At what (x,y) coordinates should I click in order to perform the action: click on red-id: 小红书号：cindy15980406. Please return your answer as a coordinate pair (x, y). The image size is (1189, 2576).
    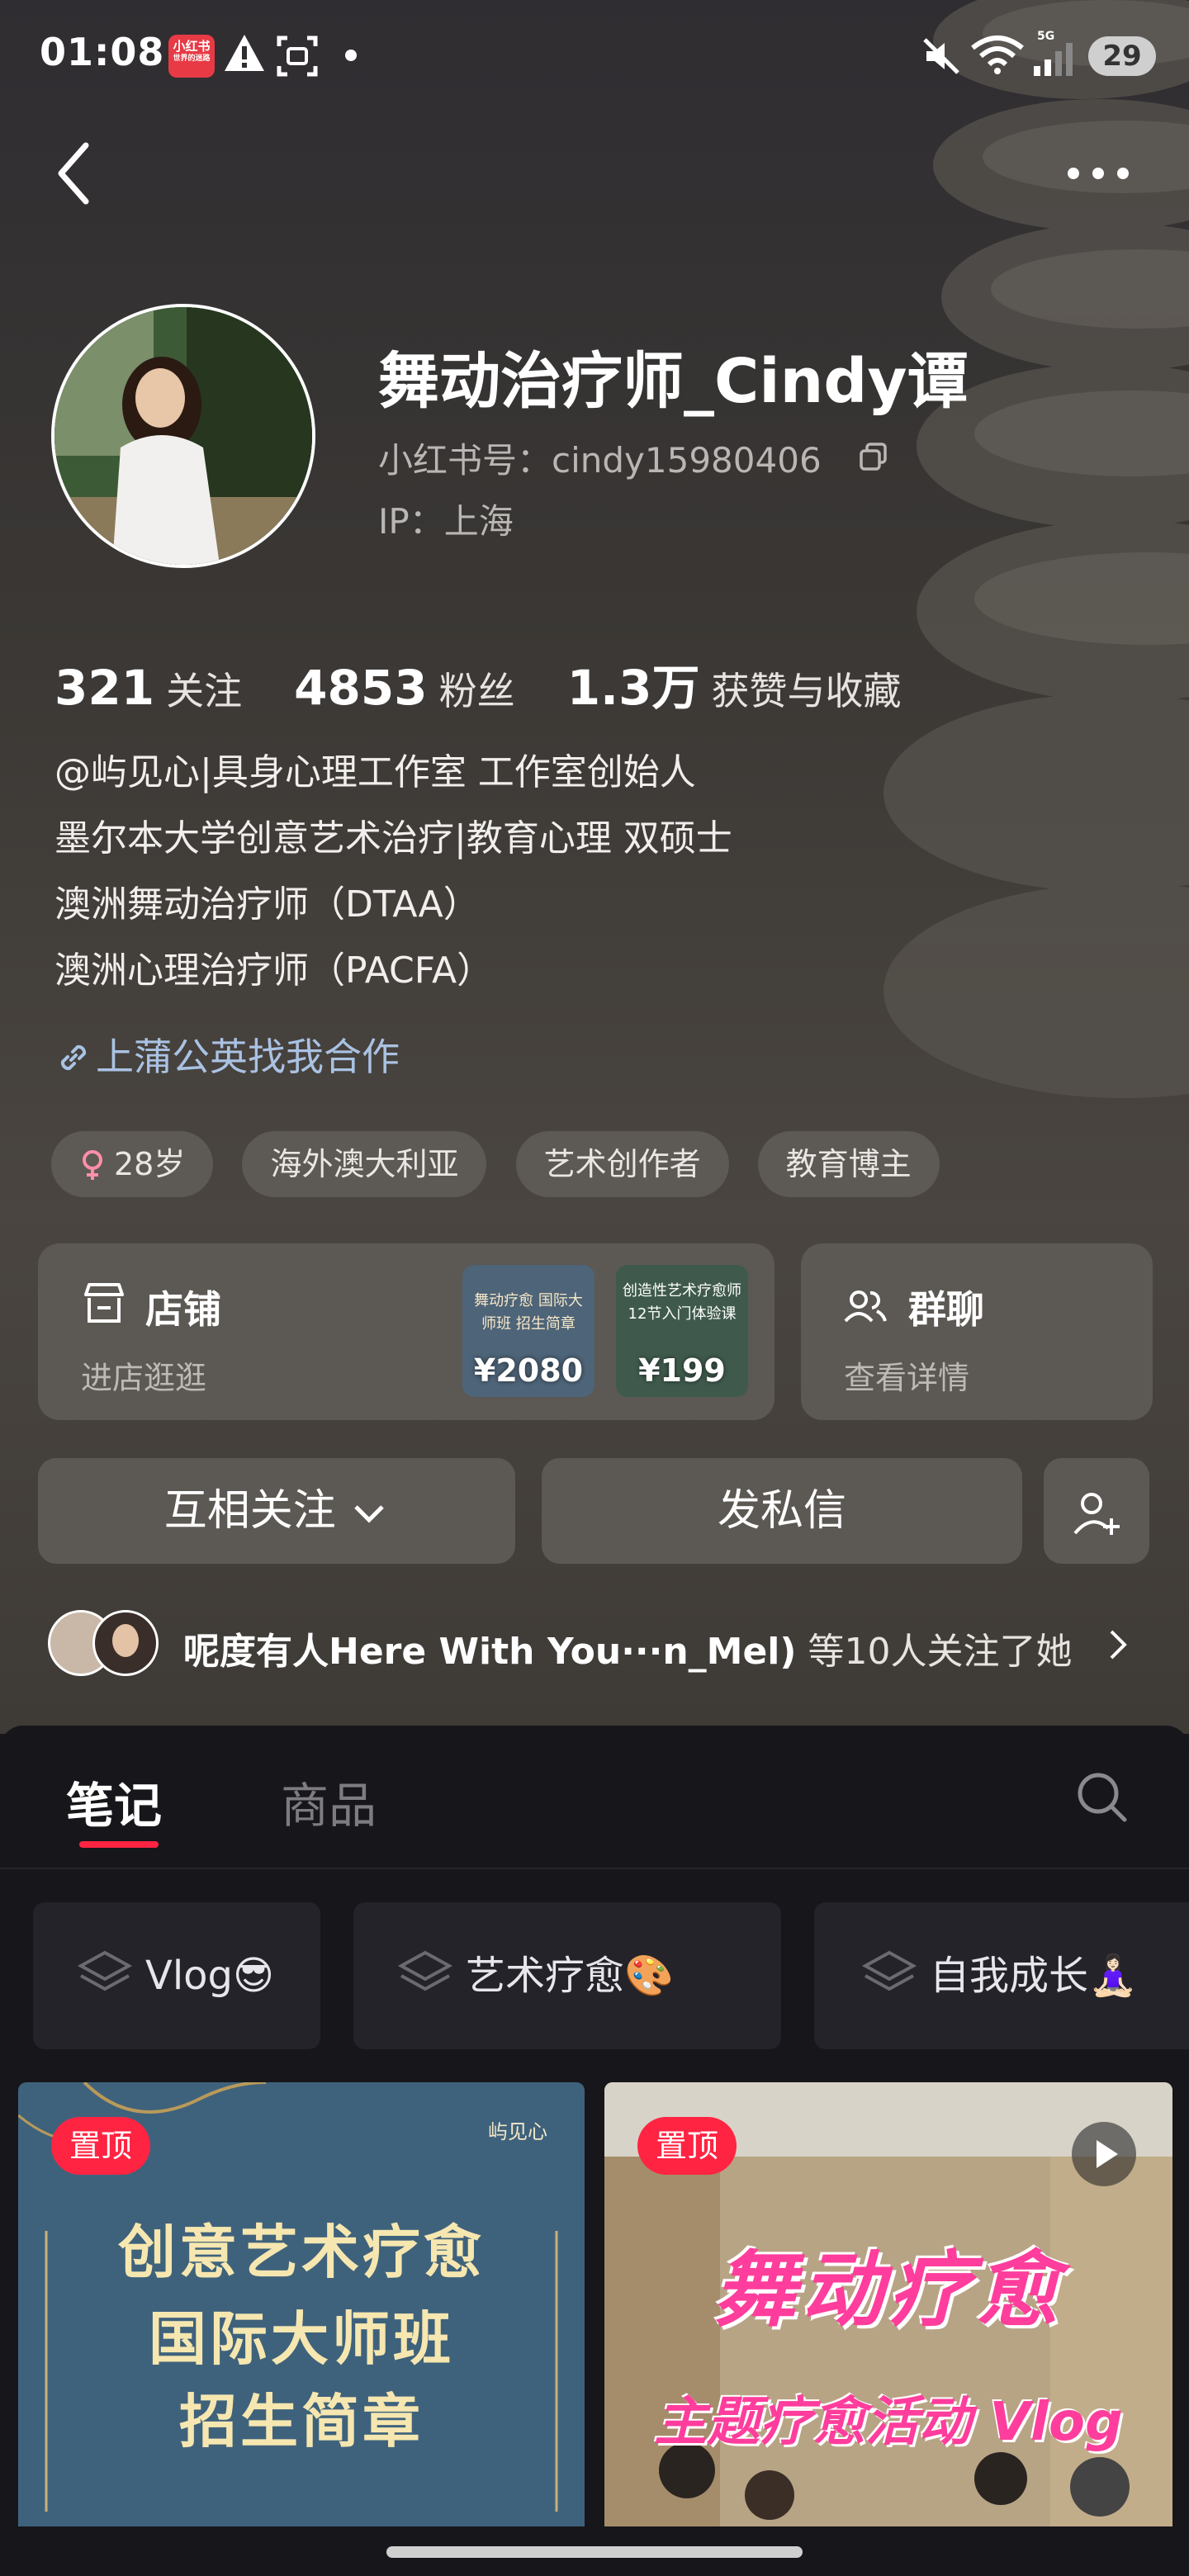
    Looking at the image, I should click on (600, 460).